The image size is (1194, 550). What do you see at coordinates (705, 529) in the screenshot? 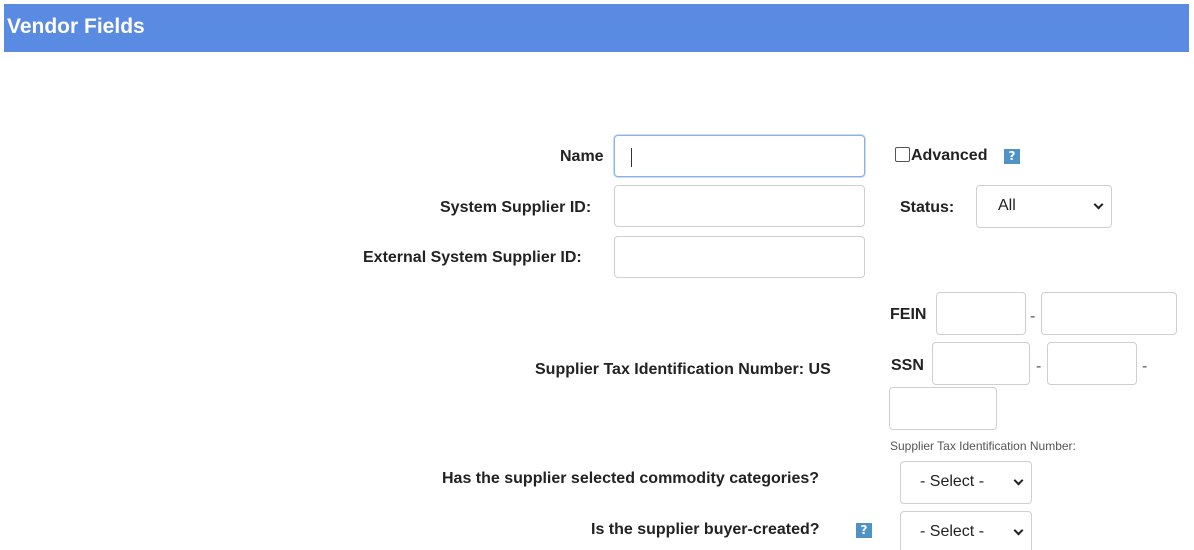
I see `buyer-created-label: Is the supplier buyer-created?` at bounding box center [705, 529].